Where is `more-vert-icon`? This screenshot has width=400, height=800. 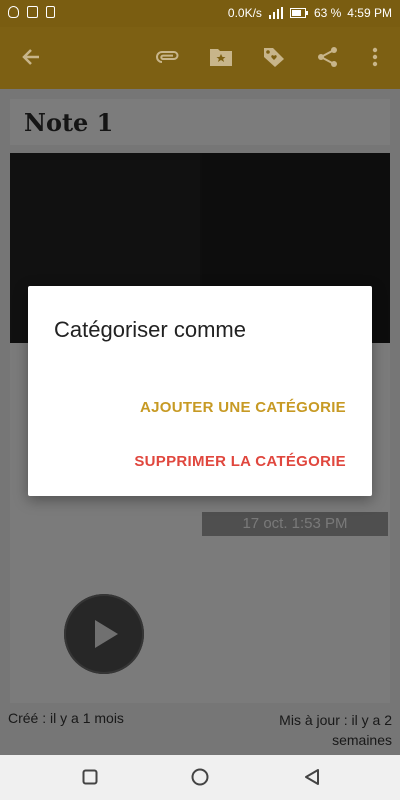 more-vert-icon is located at coordinates (375, 57).